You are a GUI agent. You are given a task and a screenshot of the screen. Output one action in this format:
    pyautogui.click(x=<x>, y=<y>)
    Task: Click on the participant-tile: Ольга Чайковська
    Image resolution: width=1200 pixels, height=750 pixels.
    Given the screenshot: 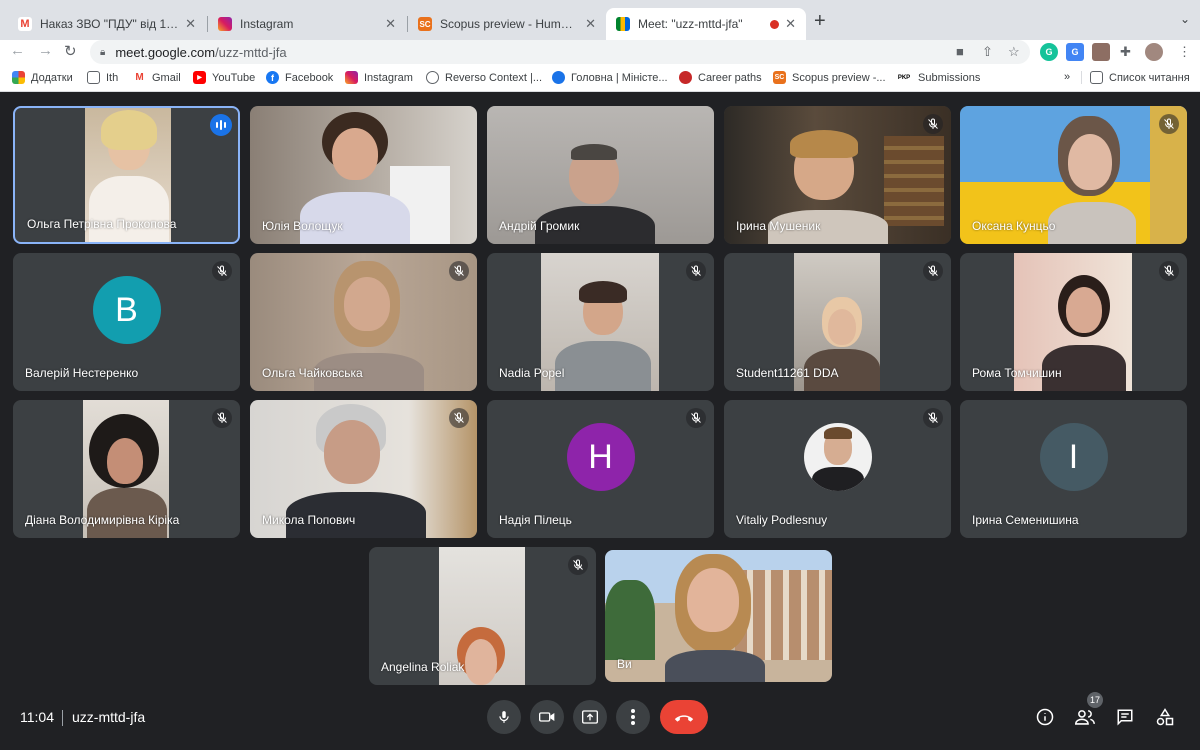 What is the action you would take?
    pyautogui.click(x=363, y=322)
    